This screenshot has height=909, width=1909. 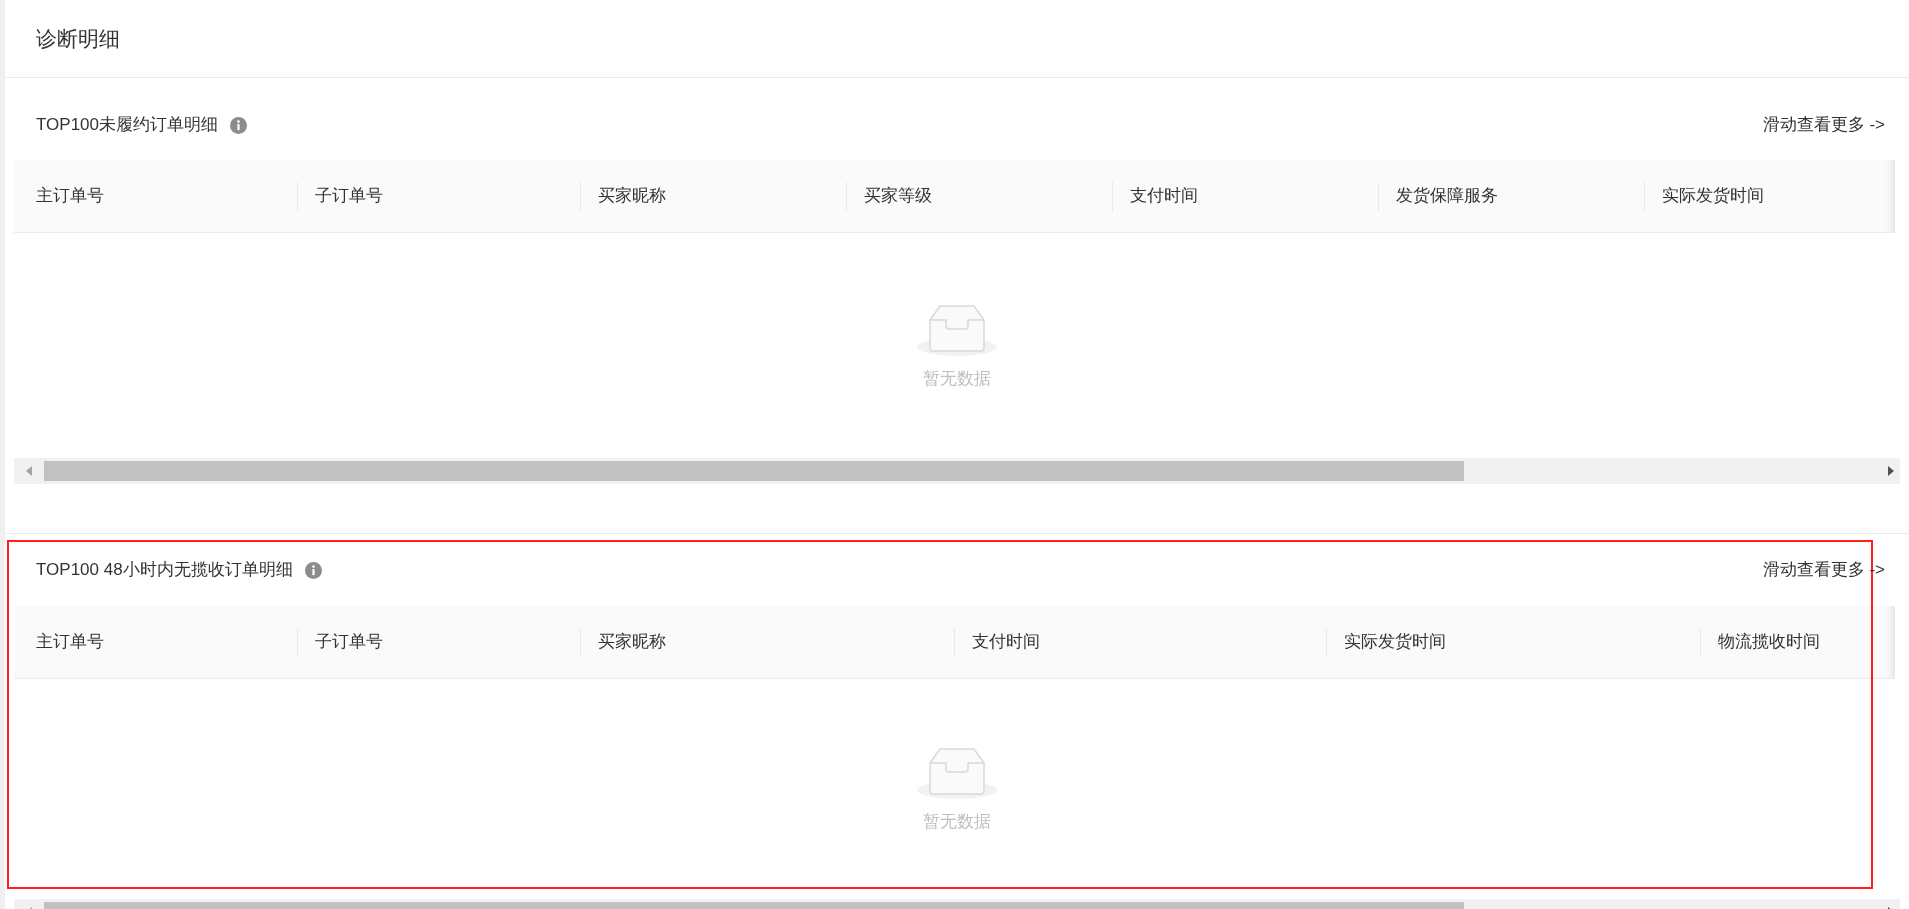 I want to click on horizontal-scrollbar, so click(x=957, y=471).